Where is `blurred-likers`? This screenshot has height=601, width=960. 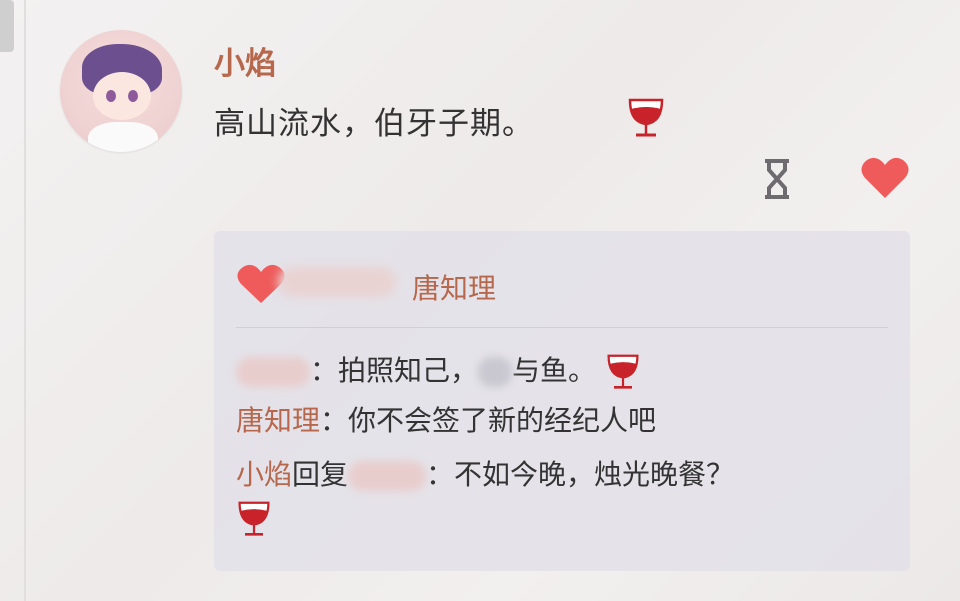 blurred-likers is located at coordinates (337, 282).